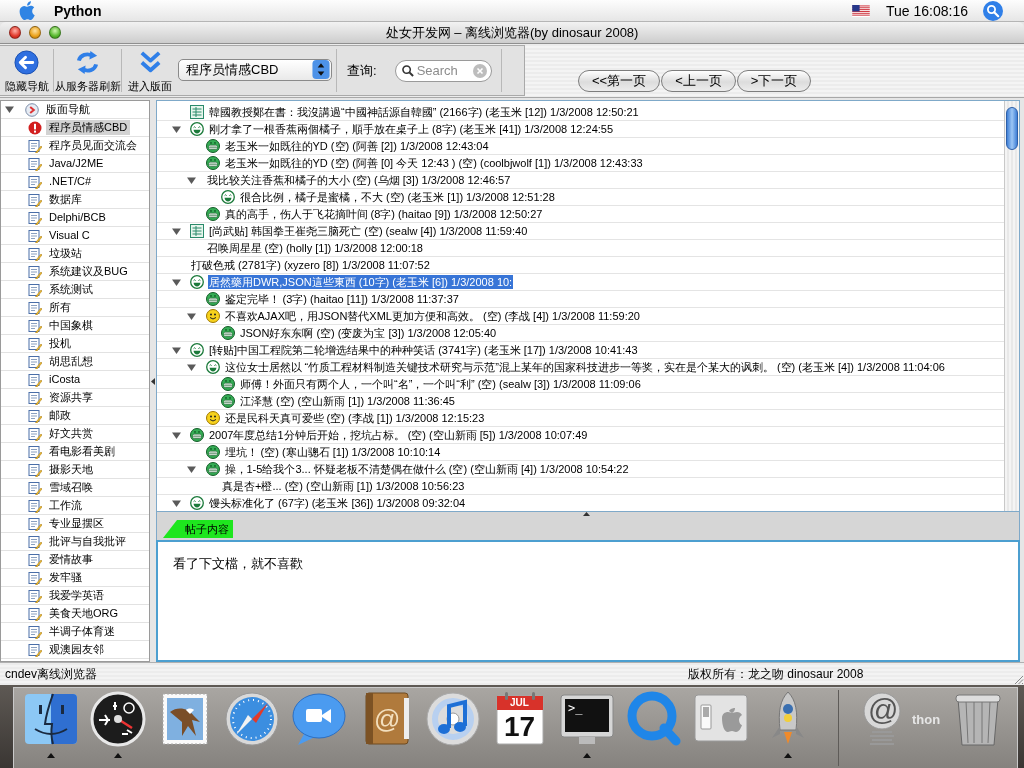 This screenshot has height=768, width=1024. What do you see at coordinates (65, 199) in the screenshot?
I see `sidebar-item: 数据库` at bounding box center [65, 199].